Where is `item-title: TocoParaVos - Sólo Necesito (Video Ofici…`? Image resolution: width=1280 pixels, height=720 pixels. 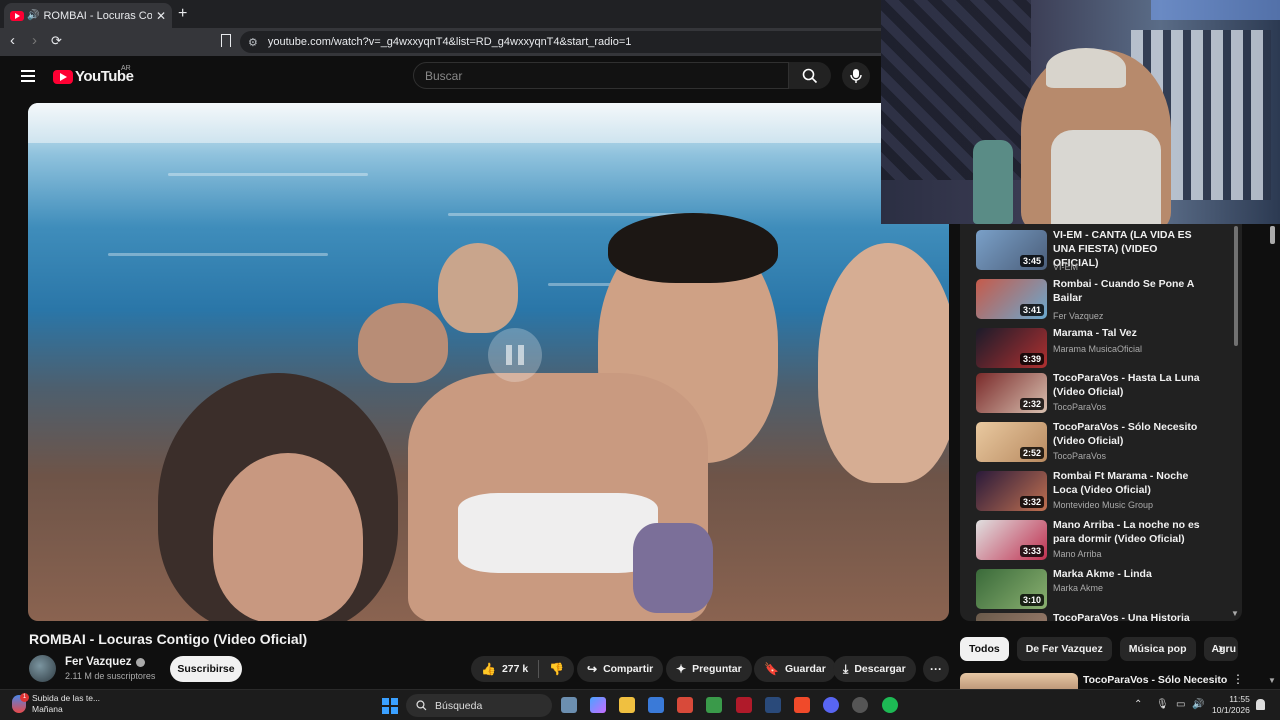 item-title: TocoParaVos - Sólo Necesito (Video Ofici… is located at coordinates (1128, 434).